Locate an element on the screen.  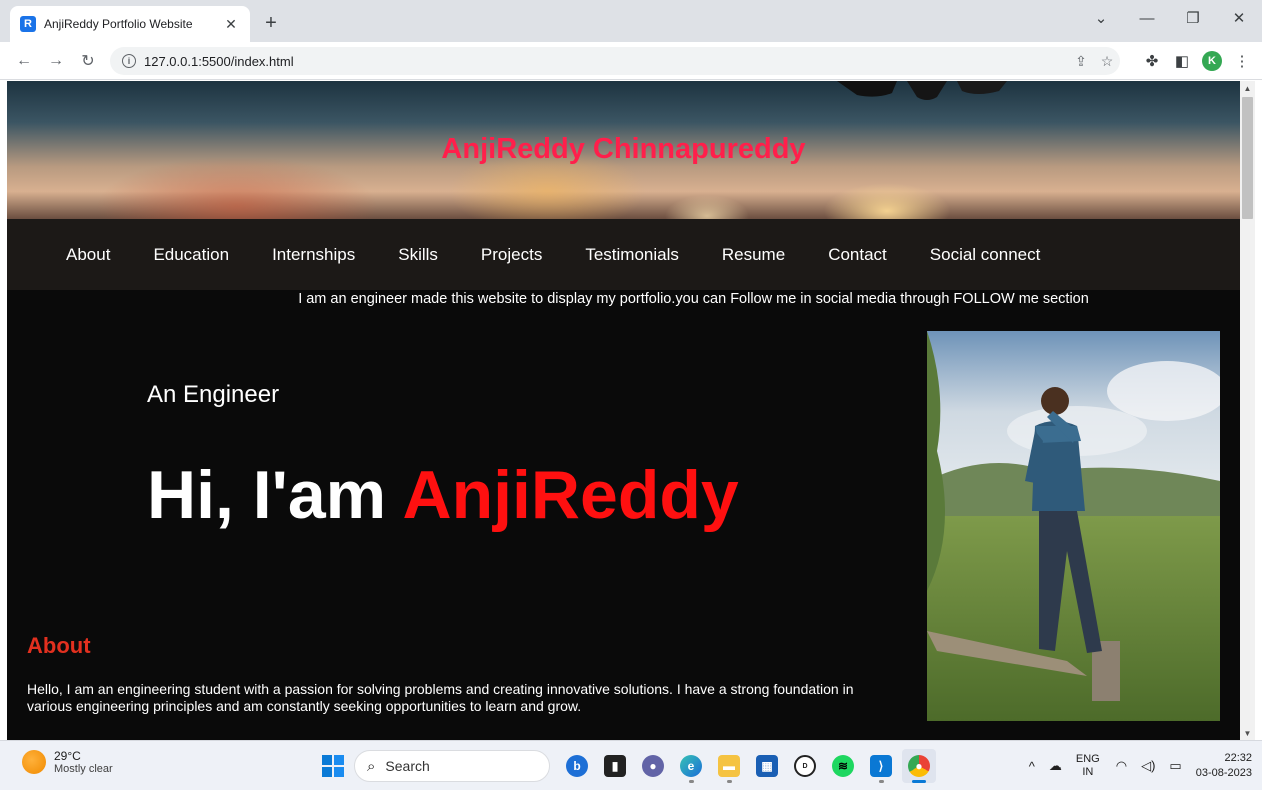
nav-skills: Skills is located at coordinates (418, 255).